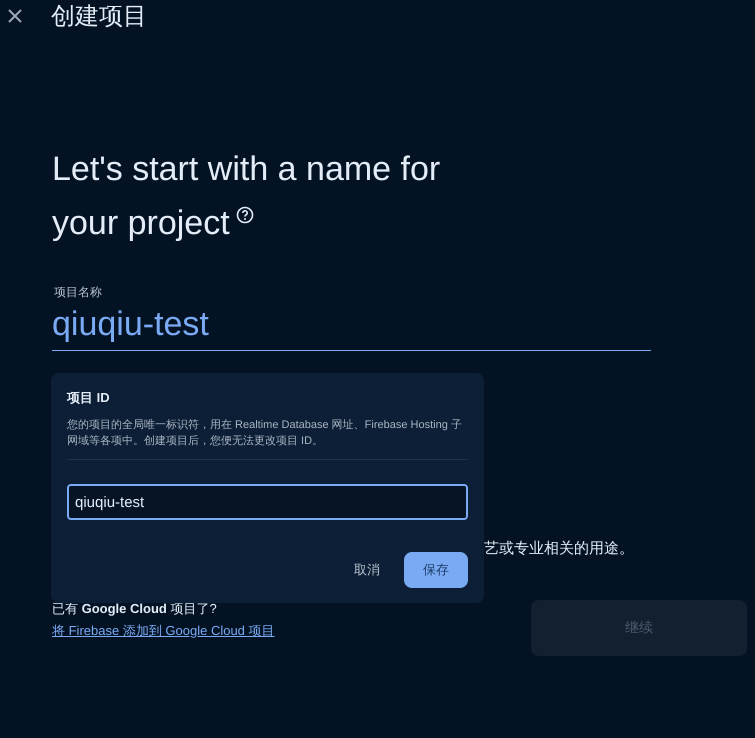 The width and height of the screenshot is (755, 738). Describe the element at coordinates (265, 433) in the screenshot. I see `popover-description: 您的项目的全局唯一标识符，用在 Realtime Database 网址、Firebase Hosting 子网域等各项中。创建项目后，您便无法更改项目 ID。` at that location.